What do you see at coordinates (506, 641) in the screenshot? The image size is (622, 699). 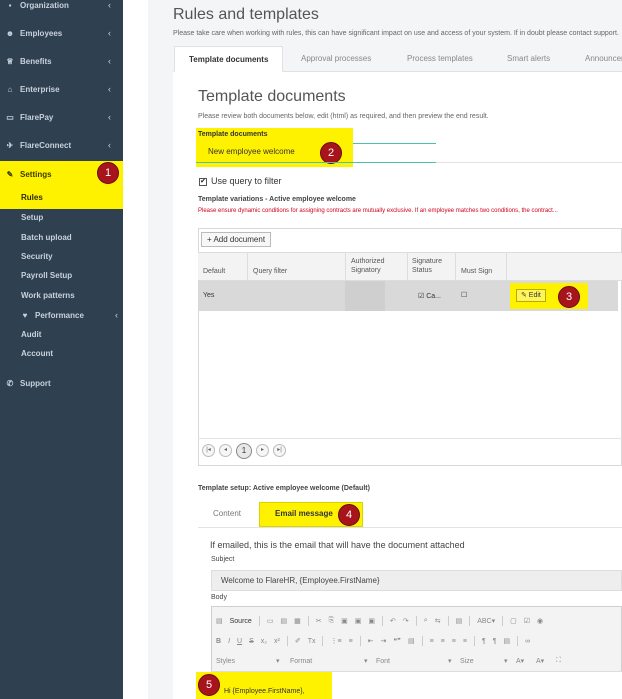 I see `language-icon: ▤` at bounding box center [506, 641].